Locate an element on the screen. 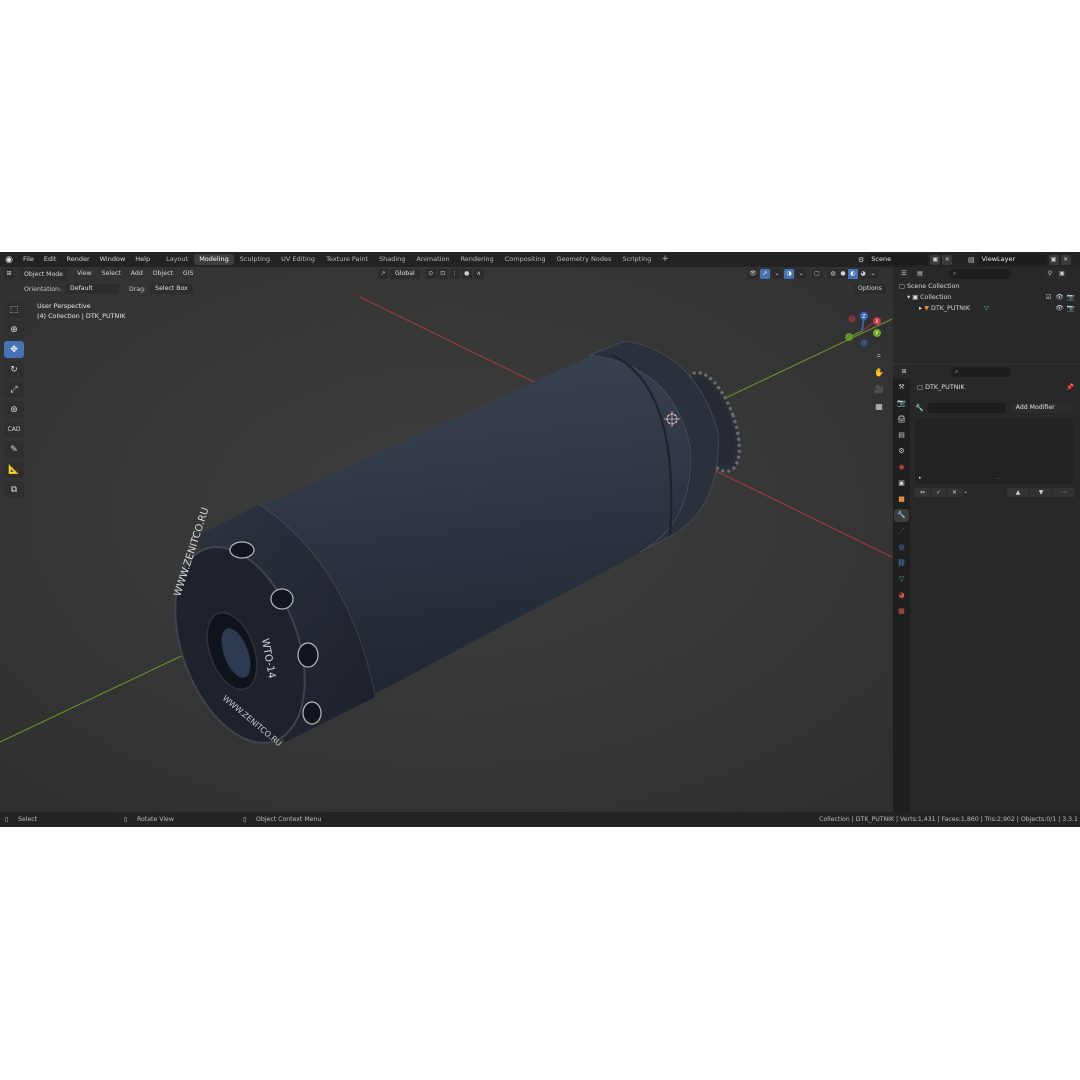 This screenshot has height=1080, width=1080. view-layer-icon: ▤ is located at coordinates (971, 260).